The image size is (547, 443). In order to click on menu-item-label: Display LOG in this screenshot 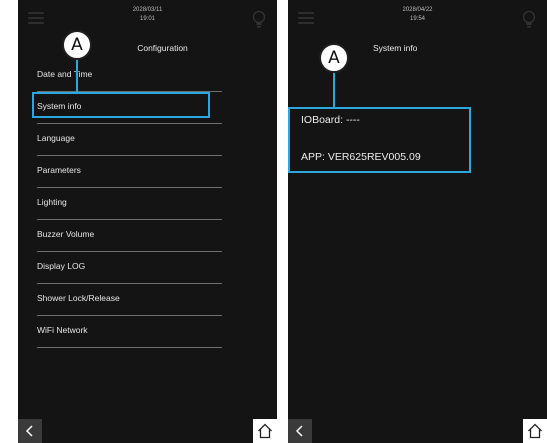, I will do `click(61, 266)`.